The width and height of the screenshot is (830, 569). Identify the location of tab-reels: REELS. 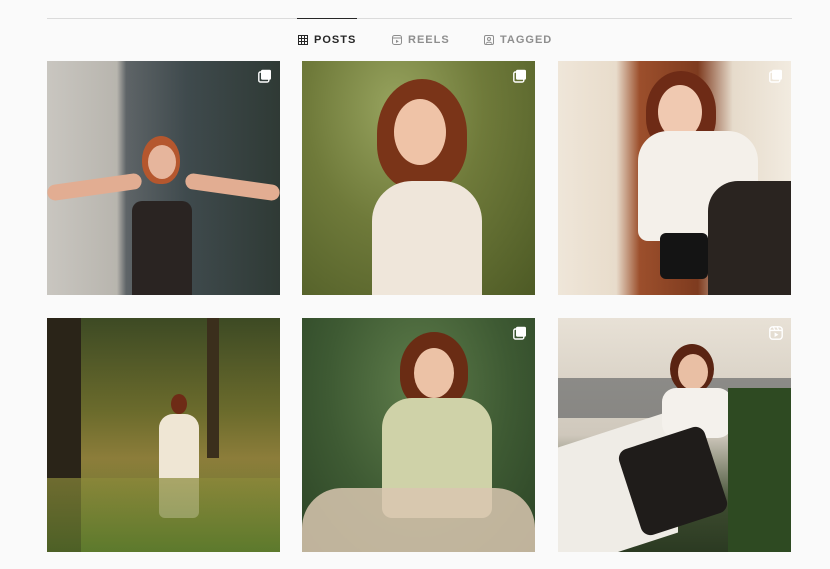
(421, 40).